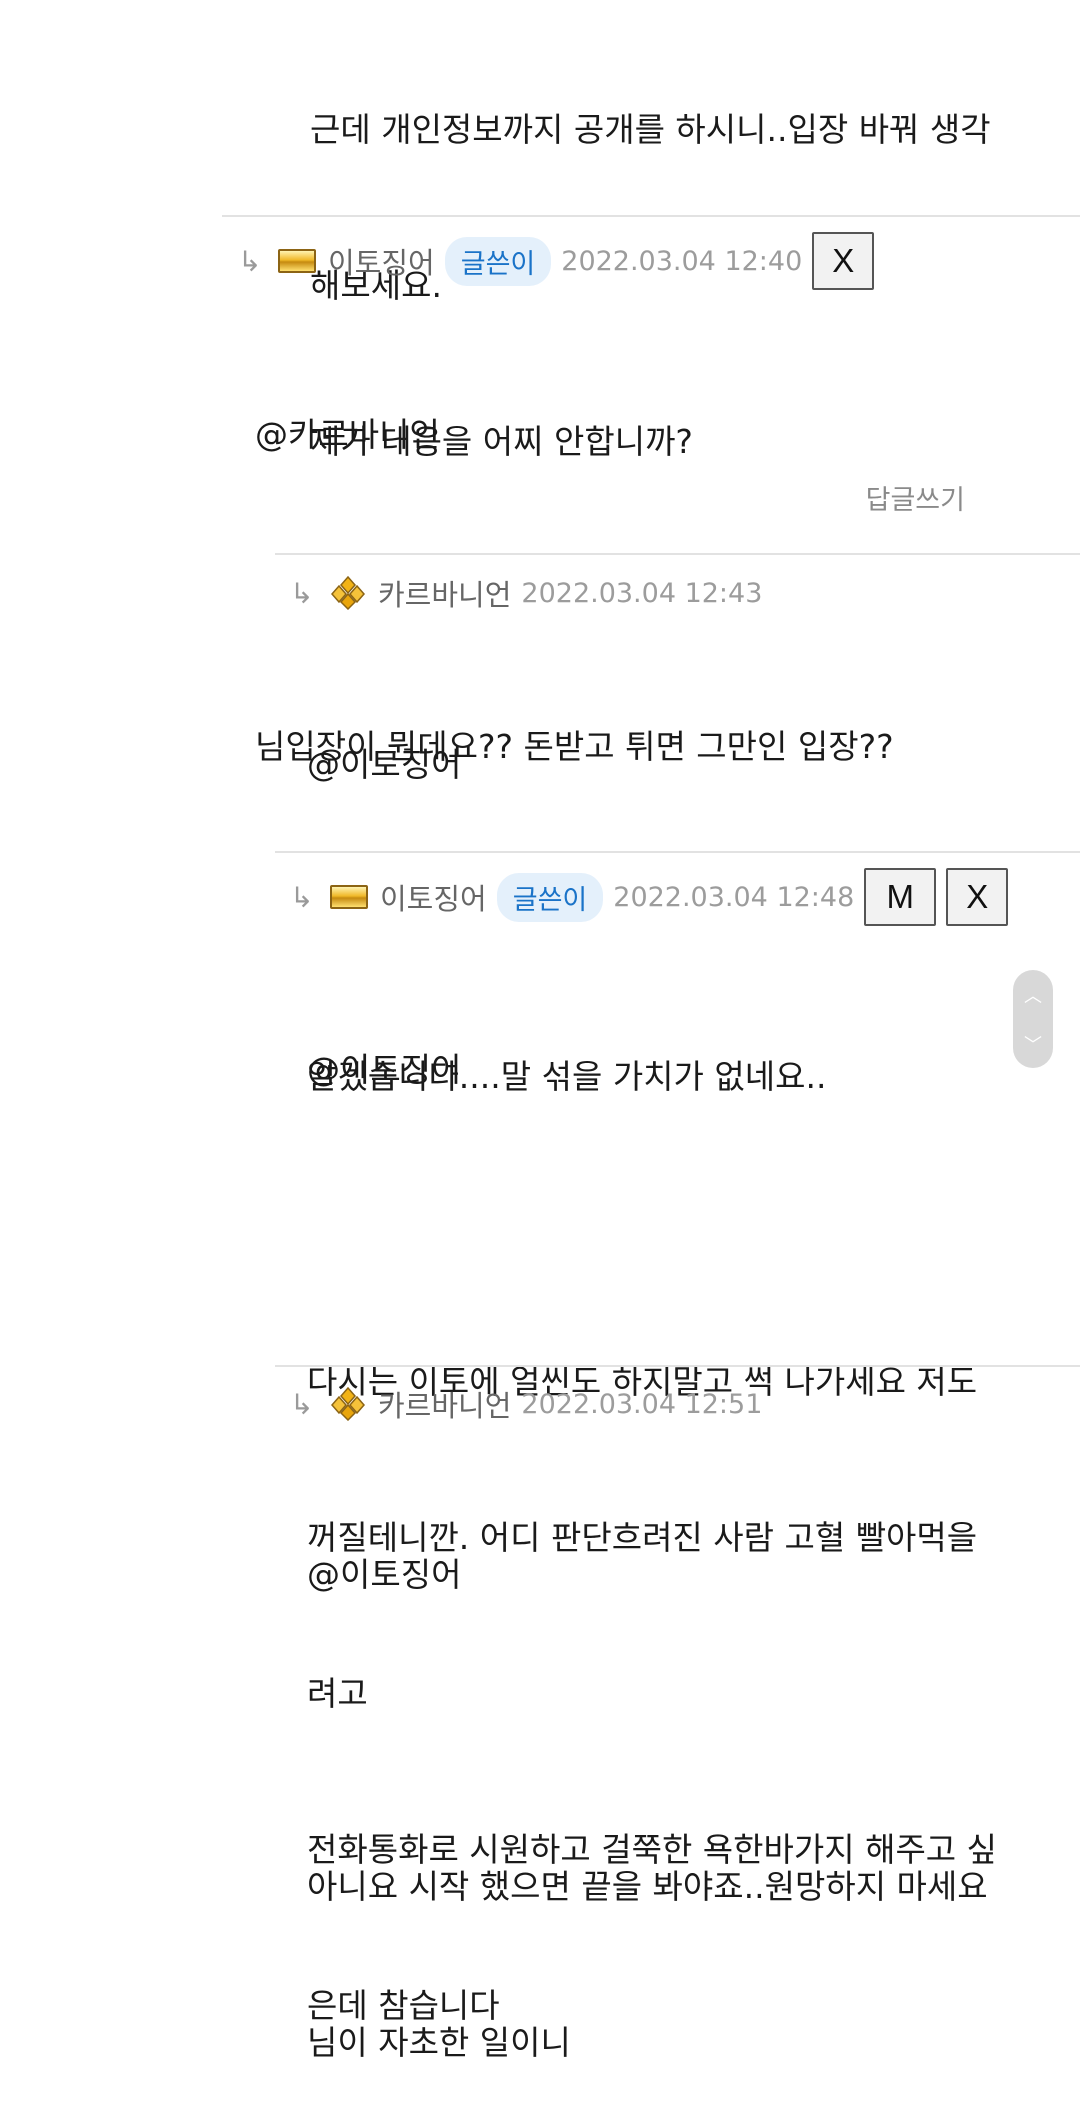 This screenshot has width=1080, height=2121. What do you see at coordinates (1033, 1044) in the screenshot?
I see `chevron-down-icon: ﹀` at bounding box center [1033, 1044].